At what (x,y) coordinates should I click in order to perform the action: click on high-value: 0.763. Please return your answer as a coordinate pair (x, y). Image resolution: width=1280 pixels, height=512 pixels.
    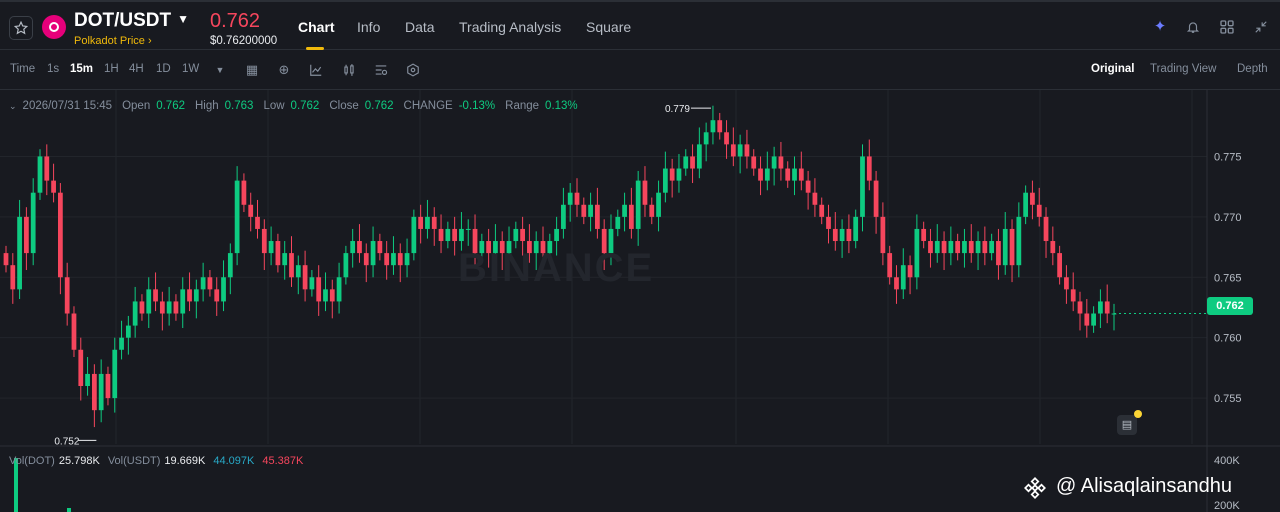
    Looking at the image, I should click on (239, 106).